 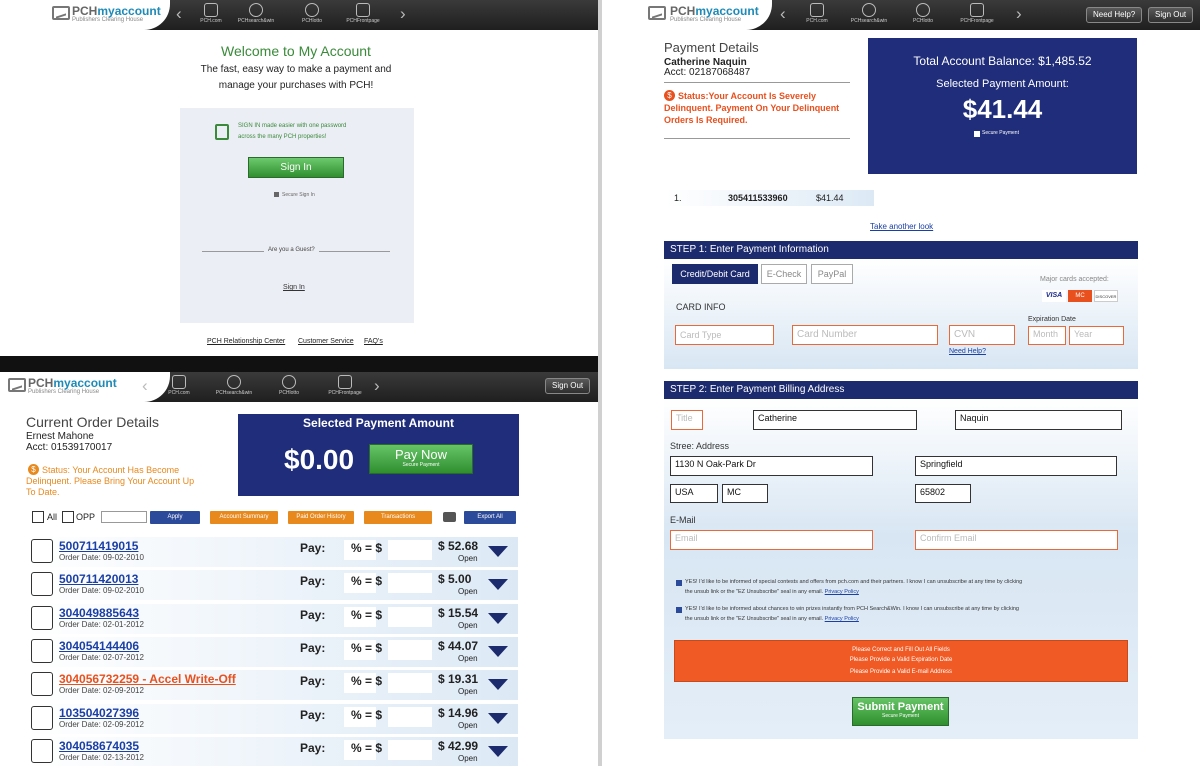 What do you see at coordinates (1016, 466) in the screenshot?
I see `city-input: Springfield` at bounding box center [1016, 466].